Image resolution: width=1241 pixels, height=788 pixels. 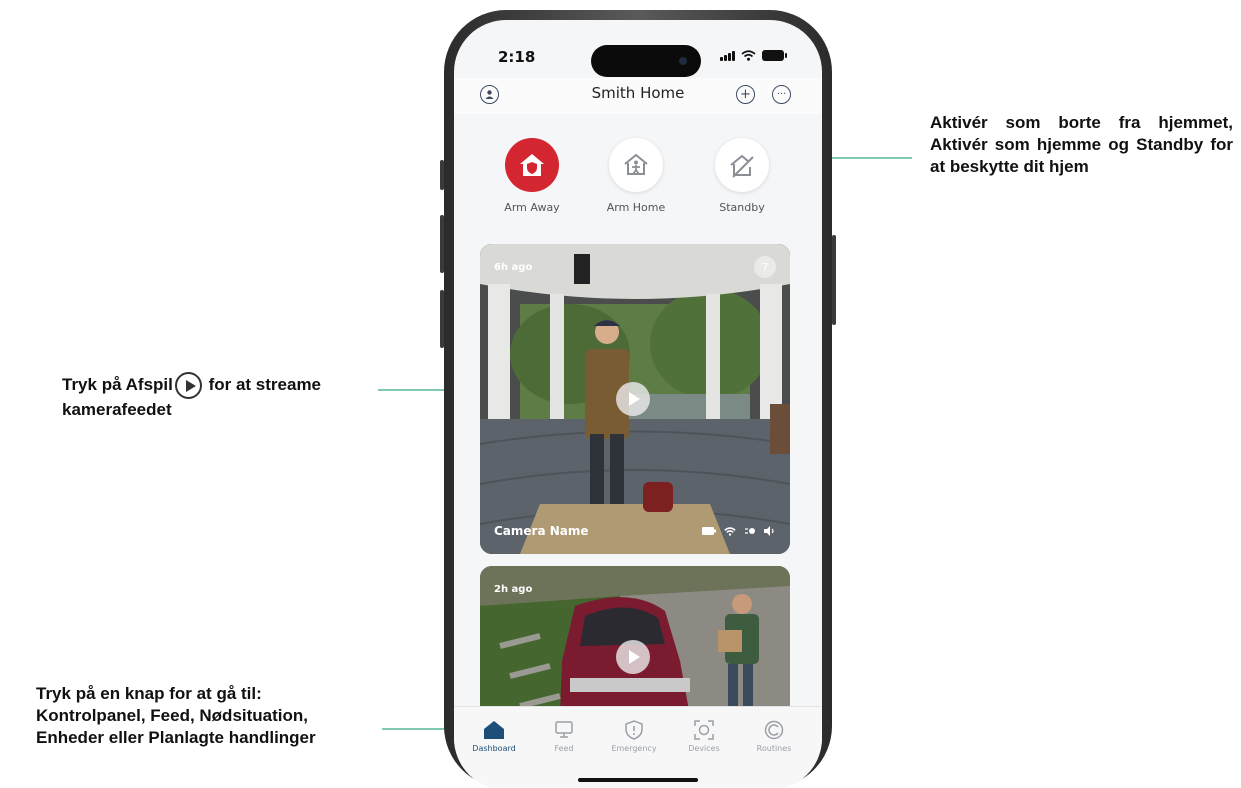 What do you see at coordinates (834, 280) in the screenshot?
I see `phone-power-button` at bounding box center [834, 280].